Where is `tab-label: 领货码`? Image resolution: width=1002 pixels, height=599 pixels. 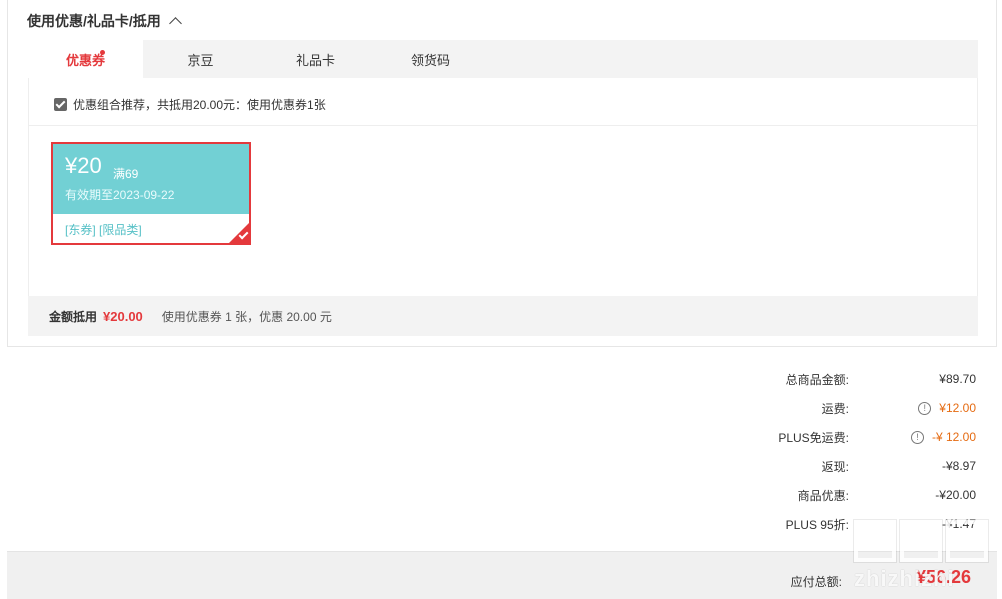
tab-label: 领货码 is located at coordinates (430, 60).